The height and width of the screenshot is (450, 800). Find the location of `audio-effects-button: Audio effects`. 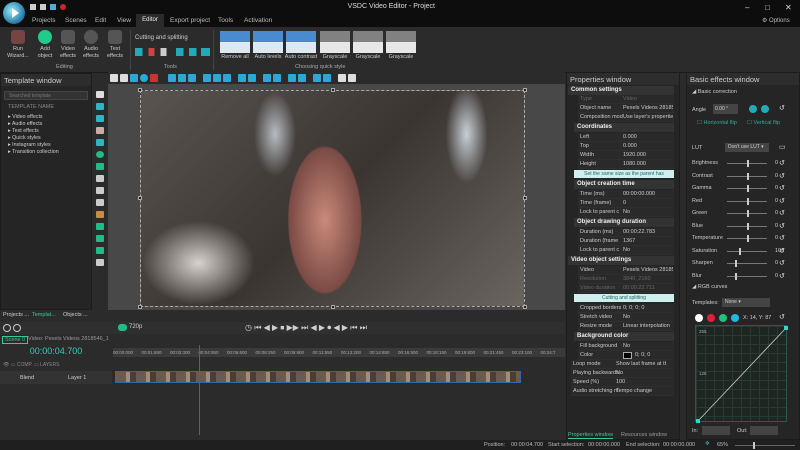

audio-effects-button: Audio effects is located at coordinates (91, 45).